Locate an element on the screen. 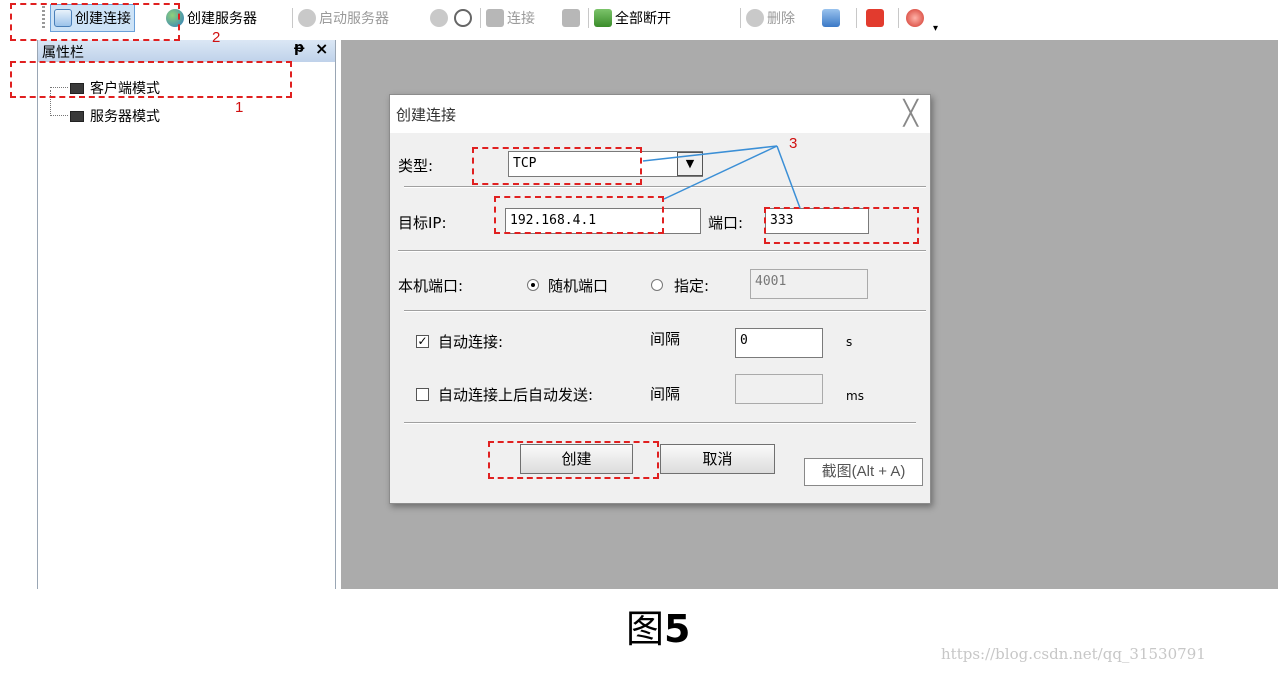 Image resolution: width=1281 pixels, height=675 pixels. delete-label: 删除 is located at coordinates (781, 19).